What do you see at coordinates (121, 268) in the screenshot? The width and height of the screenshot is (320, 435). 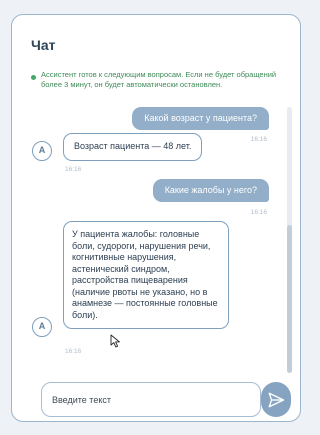 I see `message-line: астенический синдром,` at bounding box center [121, 268].